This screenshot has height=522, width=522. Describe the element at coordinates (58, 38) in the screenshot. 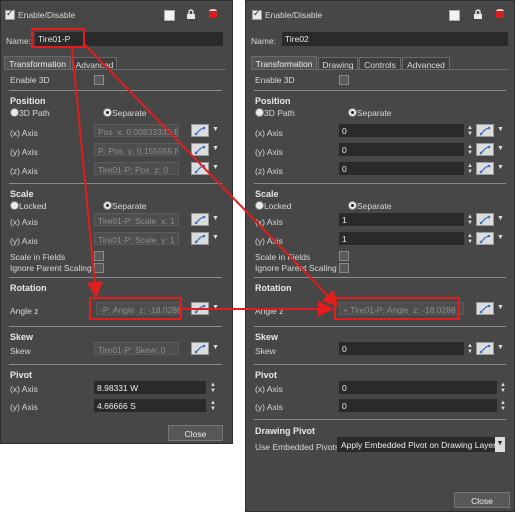

I see `highlight-name-box` at that location.